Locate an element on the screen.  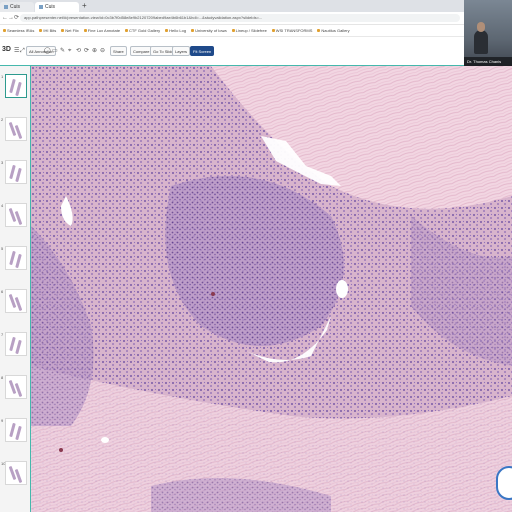
bookmark-label: Lineup / Slidefree is located at coordinates (251, 30).